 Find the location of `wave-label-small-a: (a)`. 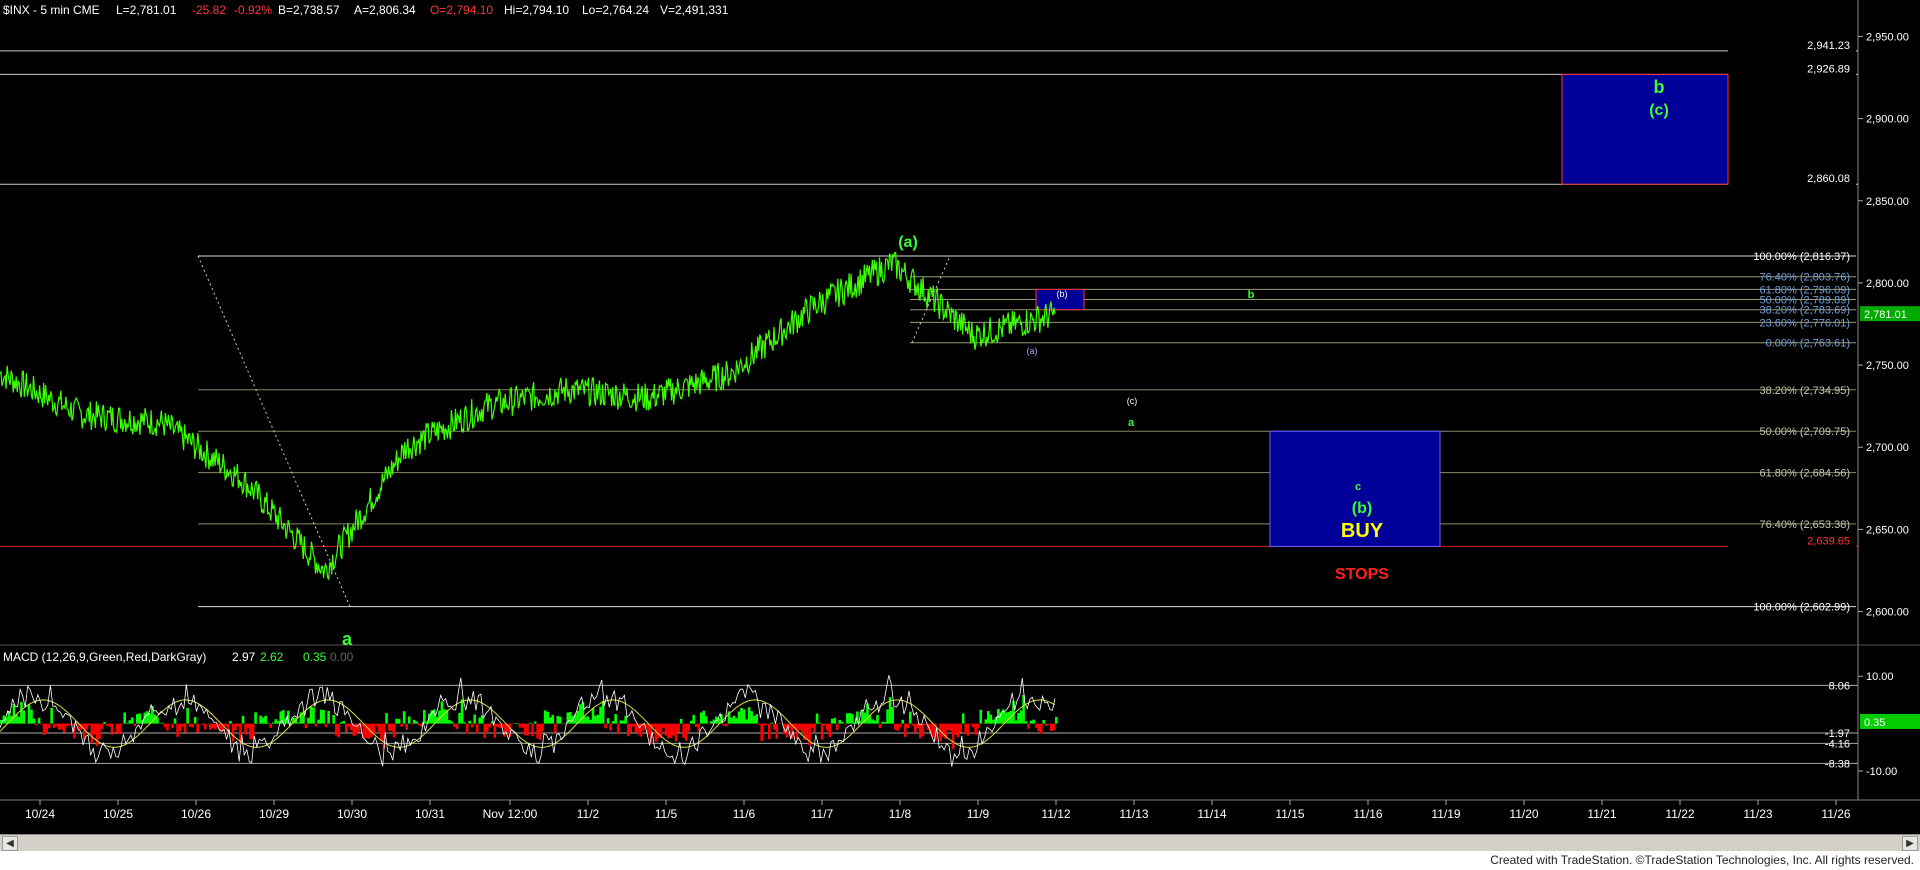

wave-label-small-a: (a) is located at coordinates (1032, 351).